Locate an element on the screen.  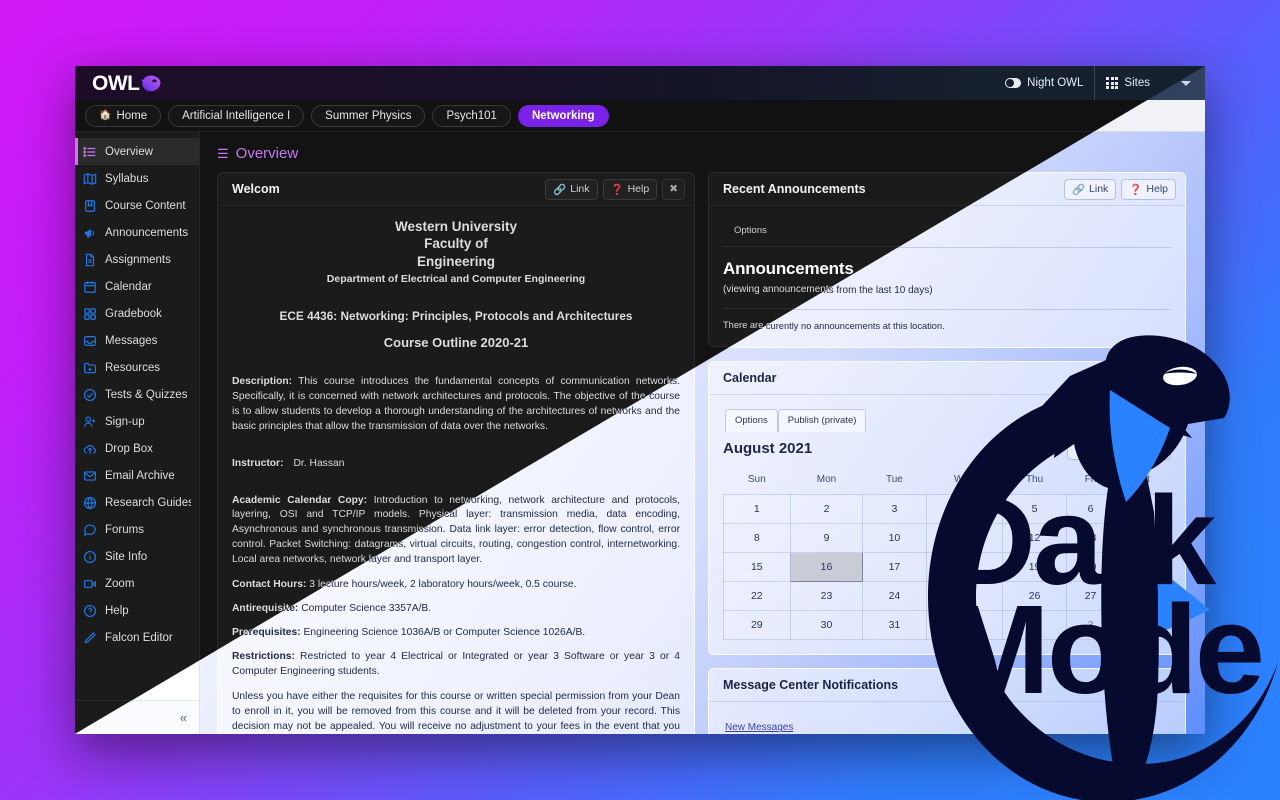
night-owl-toggle: Night OWL is located at coordinates (1044, 83).